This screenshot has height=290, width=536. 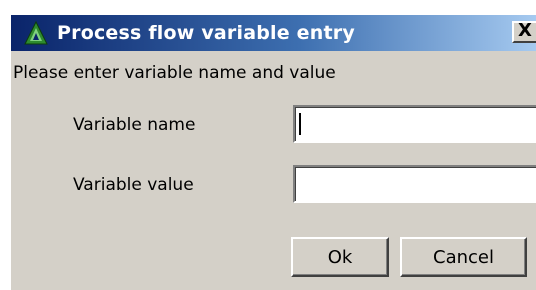 What do you see at coordinates (300, 124) in the screenshot?
I see `text-caret` at bounding box center [300, 124].